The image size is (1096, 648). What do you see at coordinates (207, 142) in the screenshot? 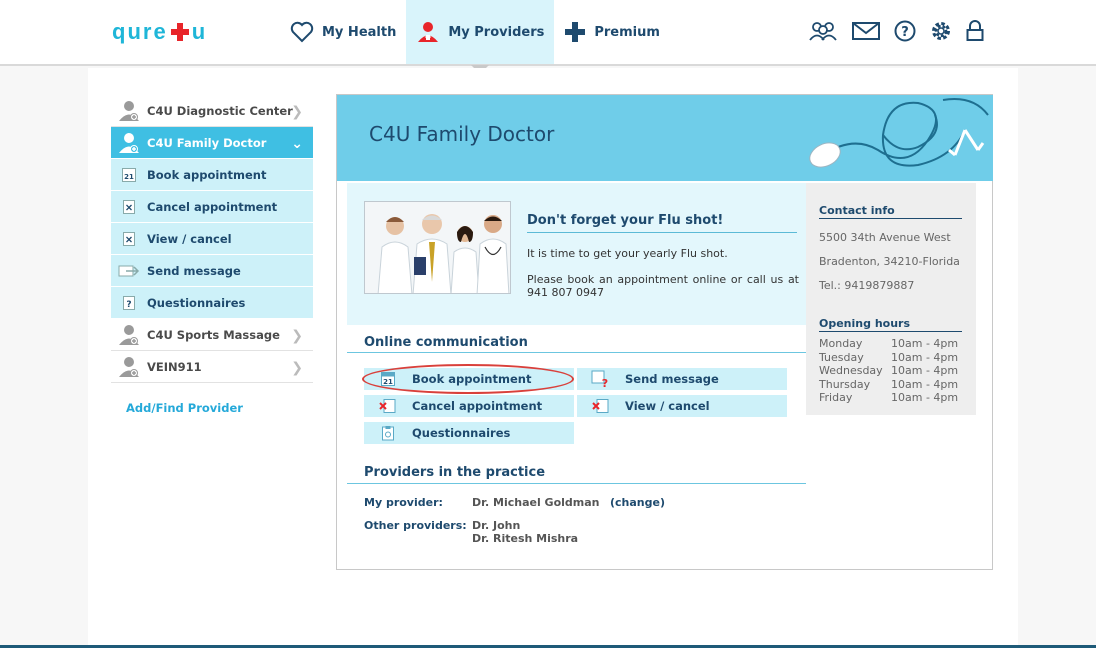
I see `sidebar-item-label: C4U Family Doctor` at bounding box center [207, 142].